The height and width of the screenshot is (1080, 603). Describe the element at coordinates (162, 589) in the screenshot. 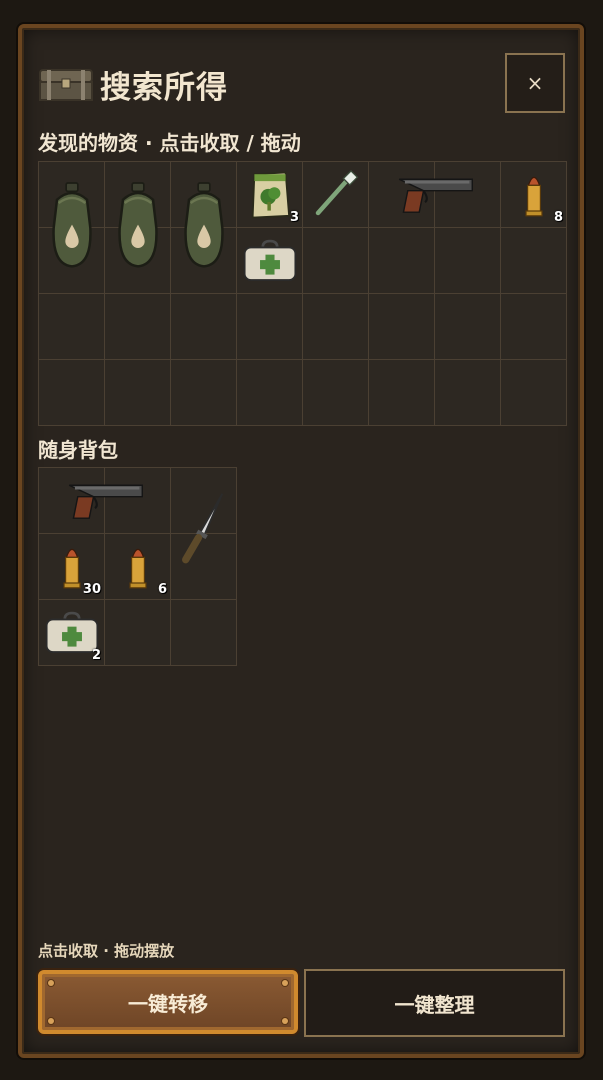

I see `item-quantity: 6` at that location.